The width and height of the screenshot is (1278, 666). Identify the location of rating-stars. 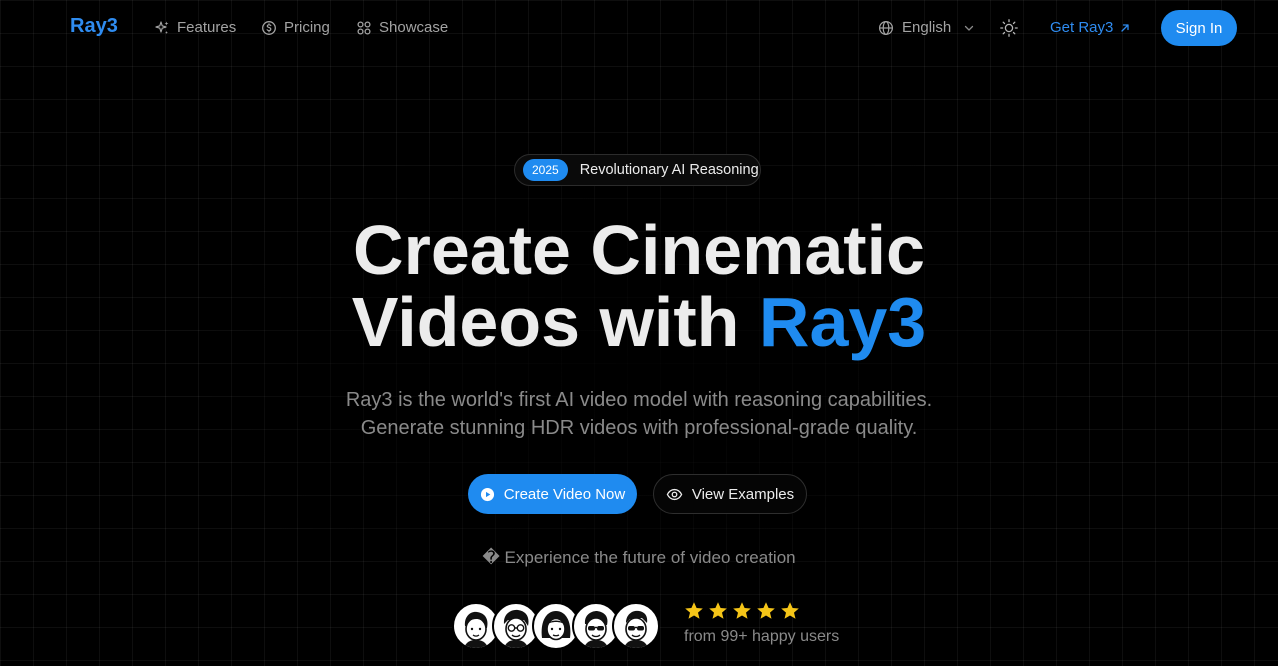
(742, 611).